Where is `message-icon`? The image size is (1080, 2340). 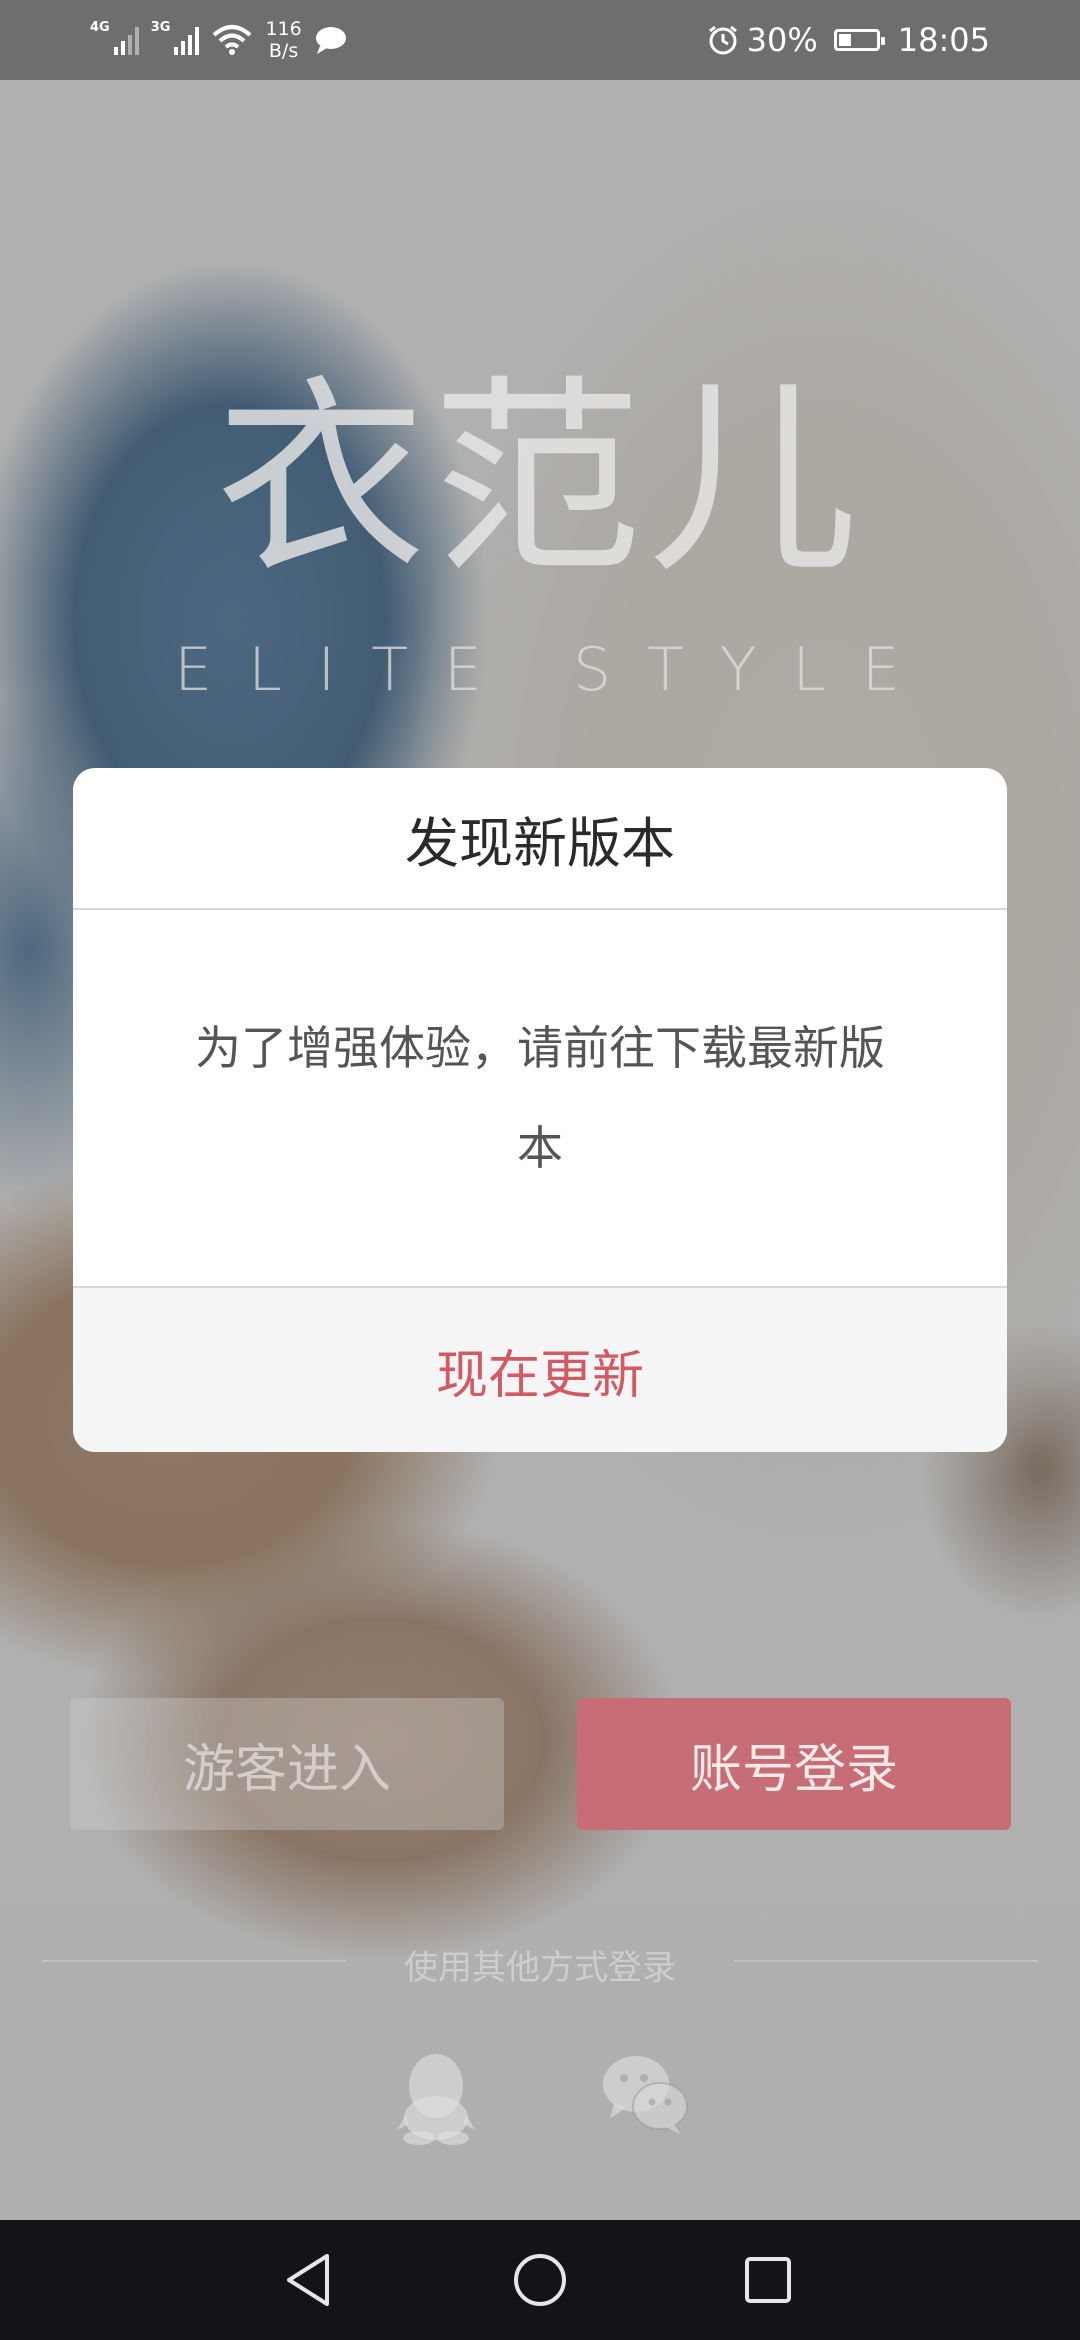
message-icon is located at coordinates (330, 40).